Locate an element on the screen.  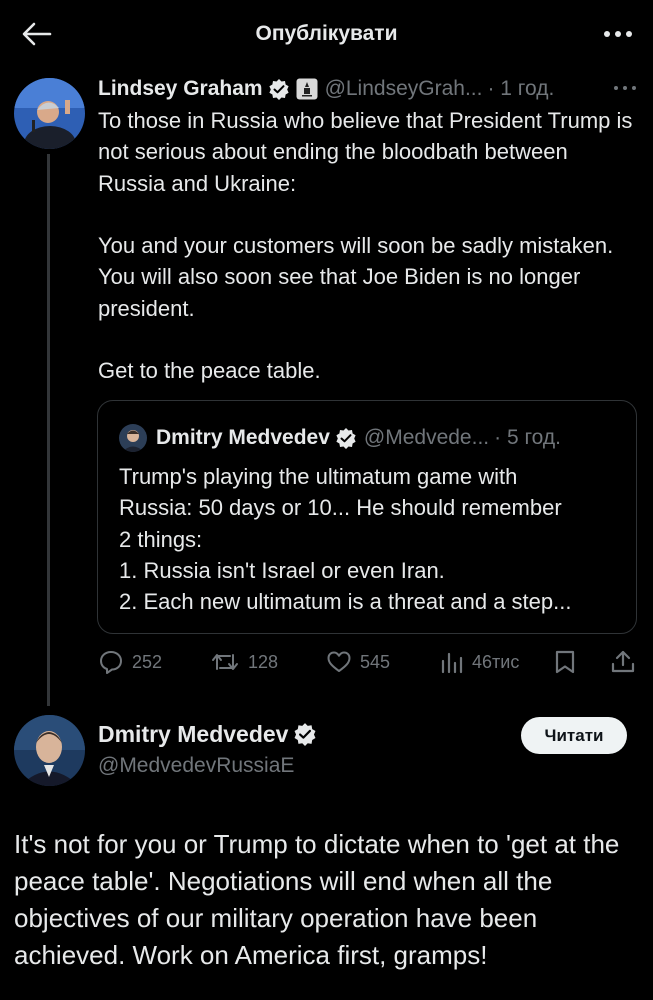
page-title: Опублікувати is located at coordinates (326, 33).